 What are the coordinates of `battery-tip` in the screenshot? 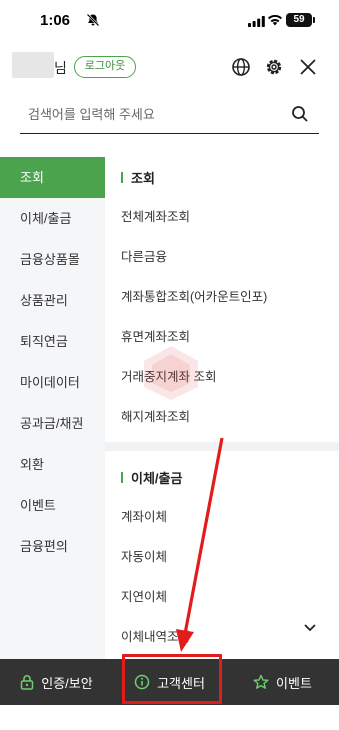 It's located at (314, 20).